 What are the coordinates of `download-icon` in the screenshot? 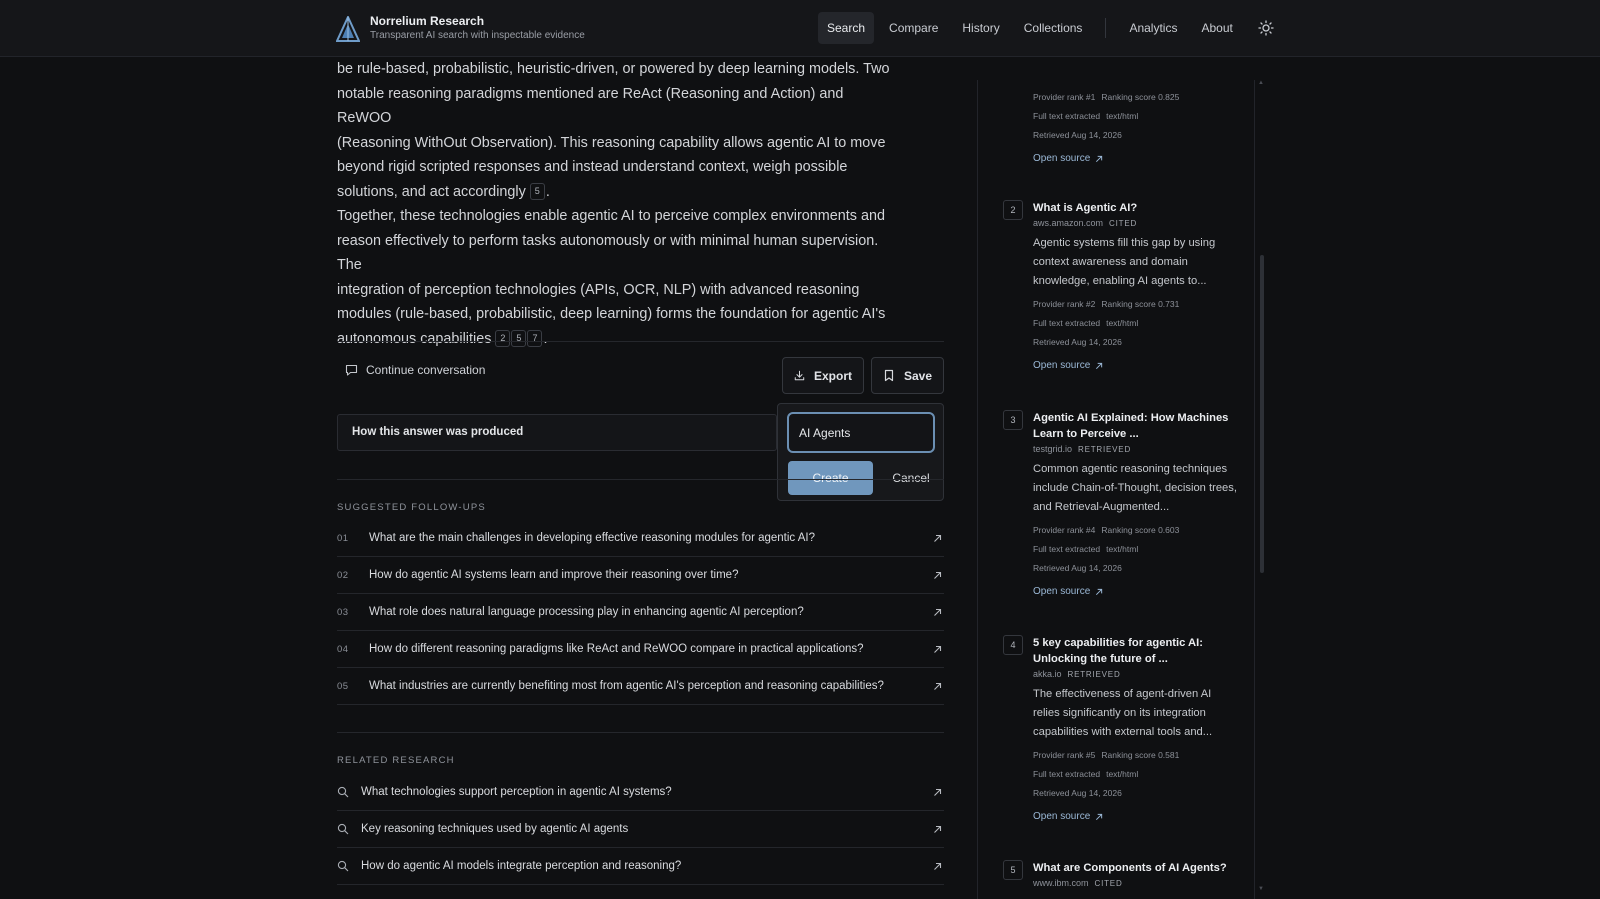 It's located at (799, 375).